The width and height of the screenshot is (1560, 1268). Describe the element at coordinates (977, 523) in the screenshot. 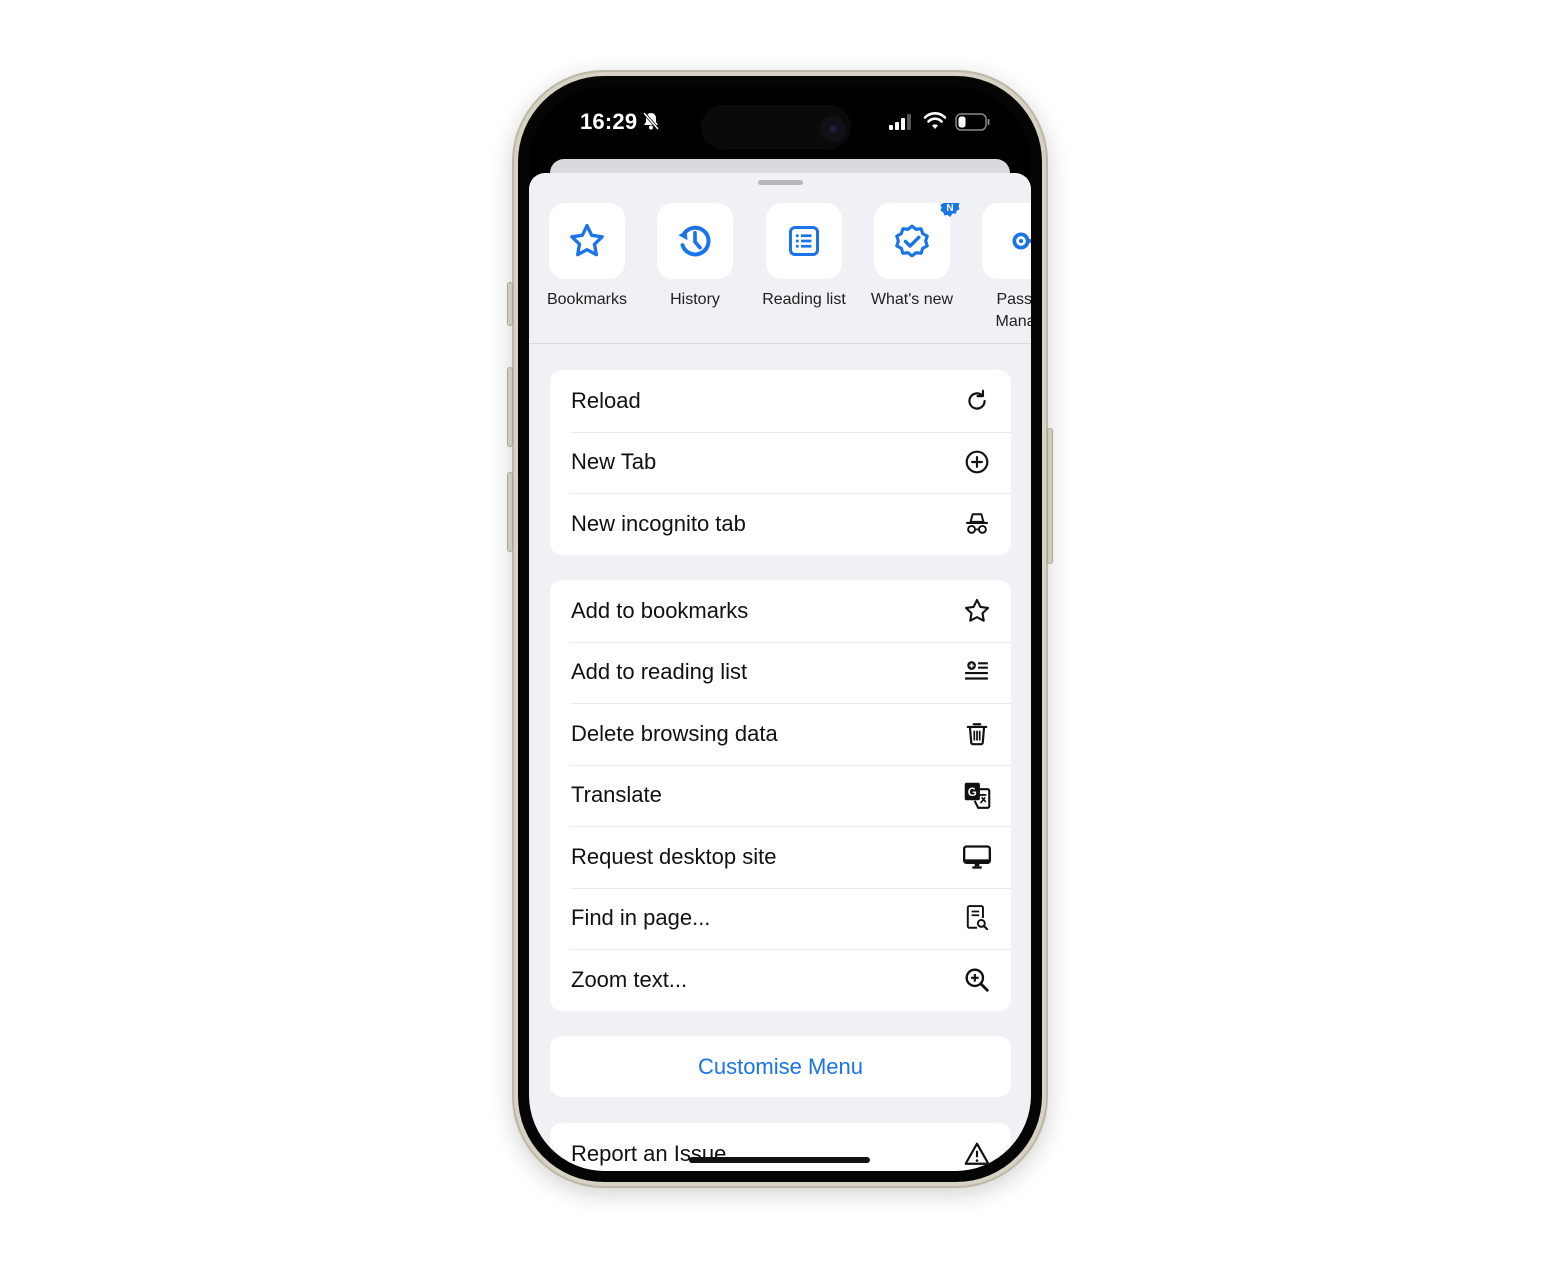

I see `incognito-icon` at that location.